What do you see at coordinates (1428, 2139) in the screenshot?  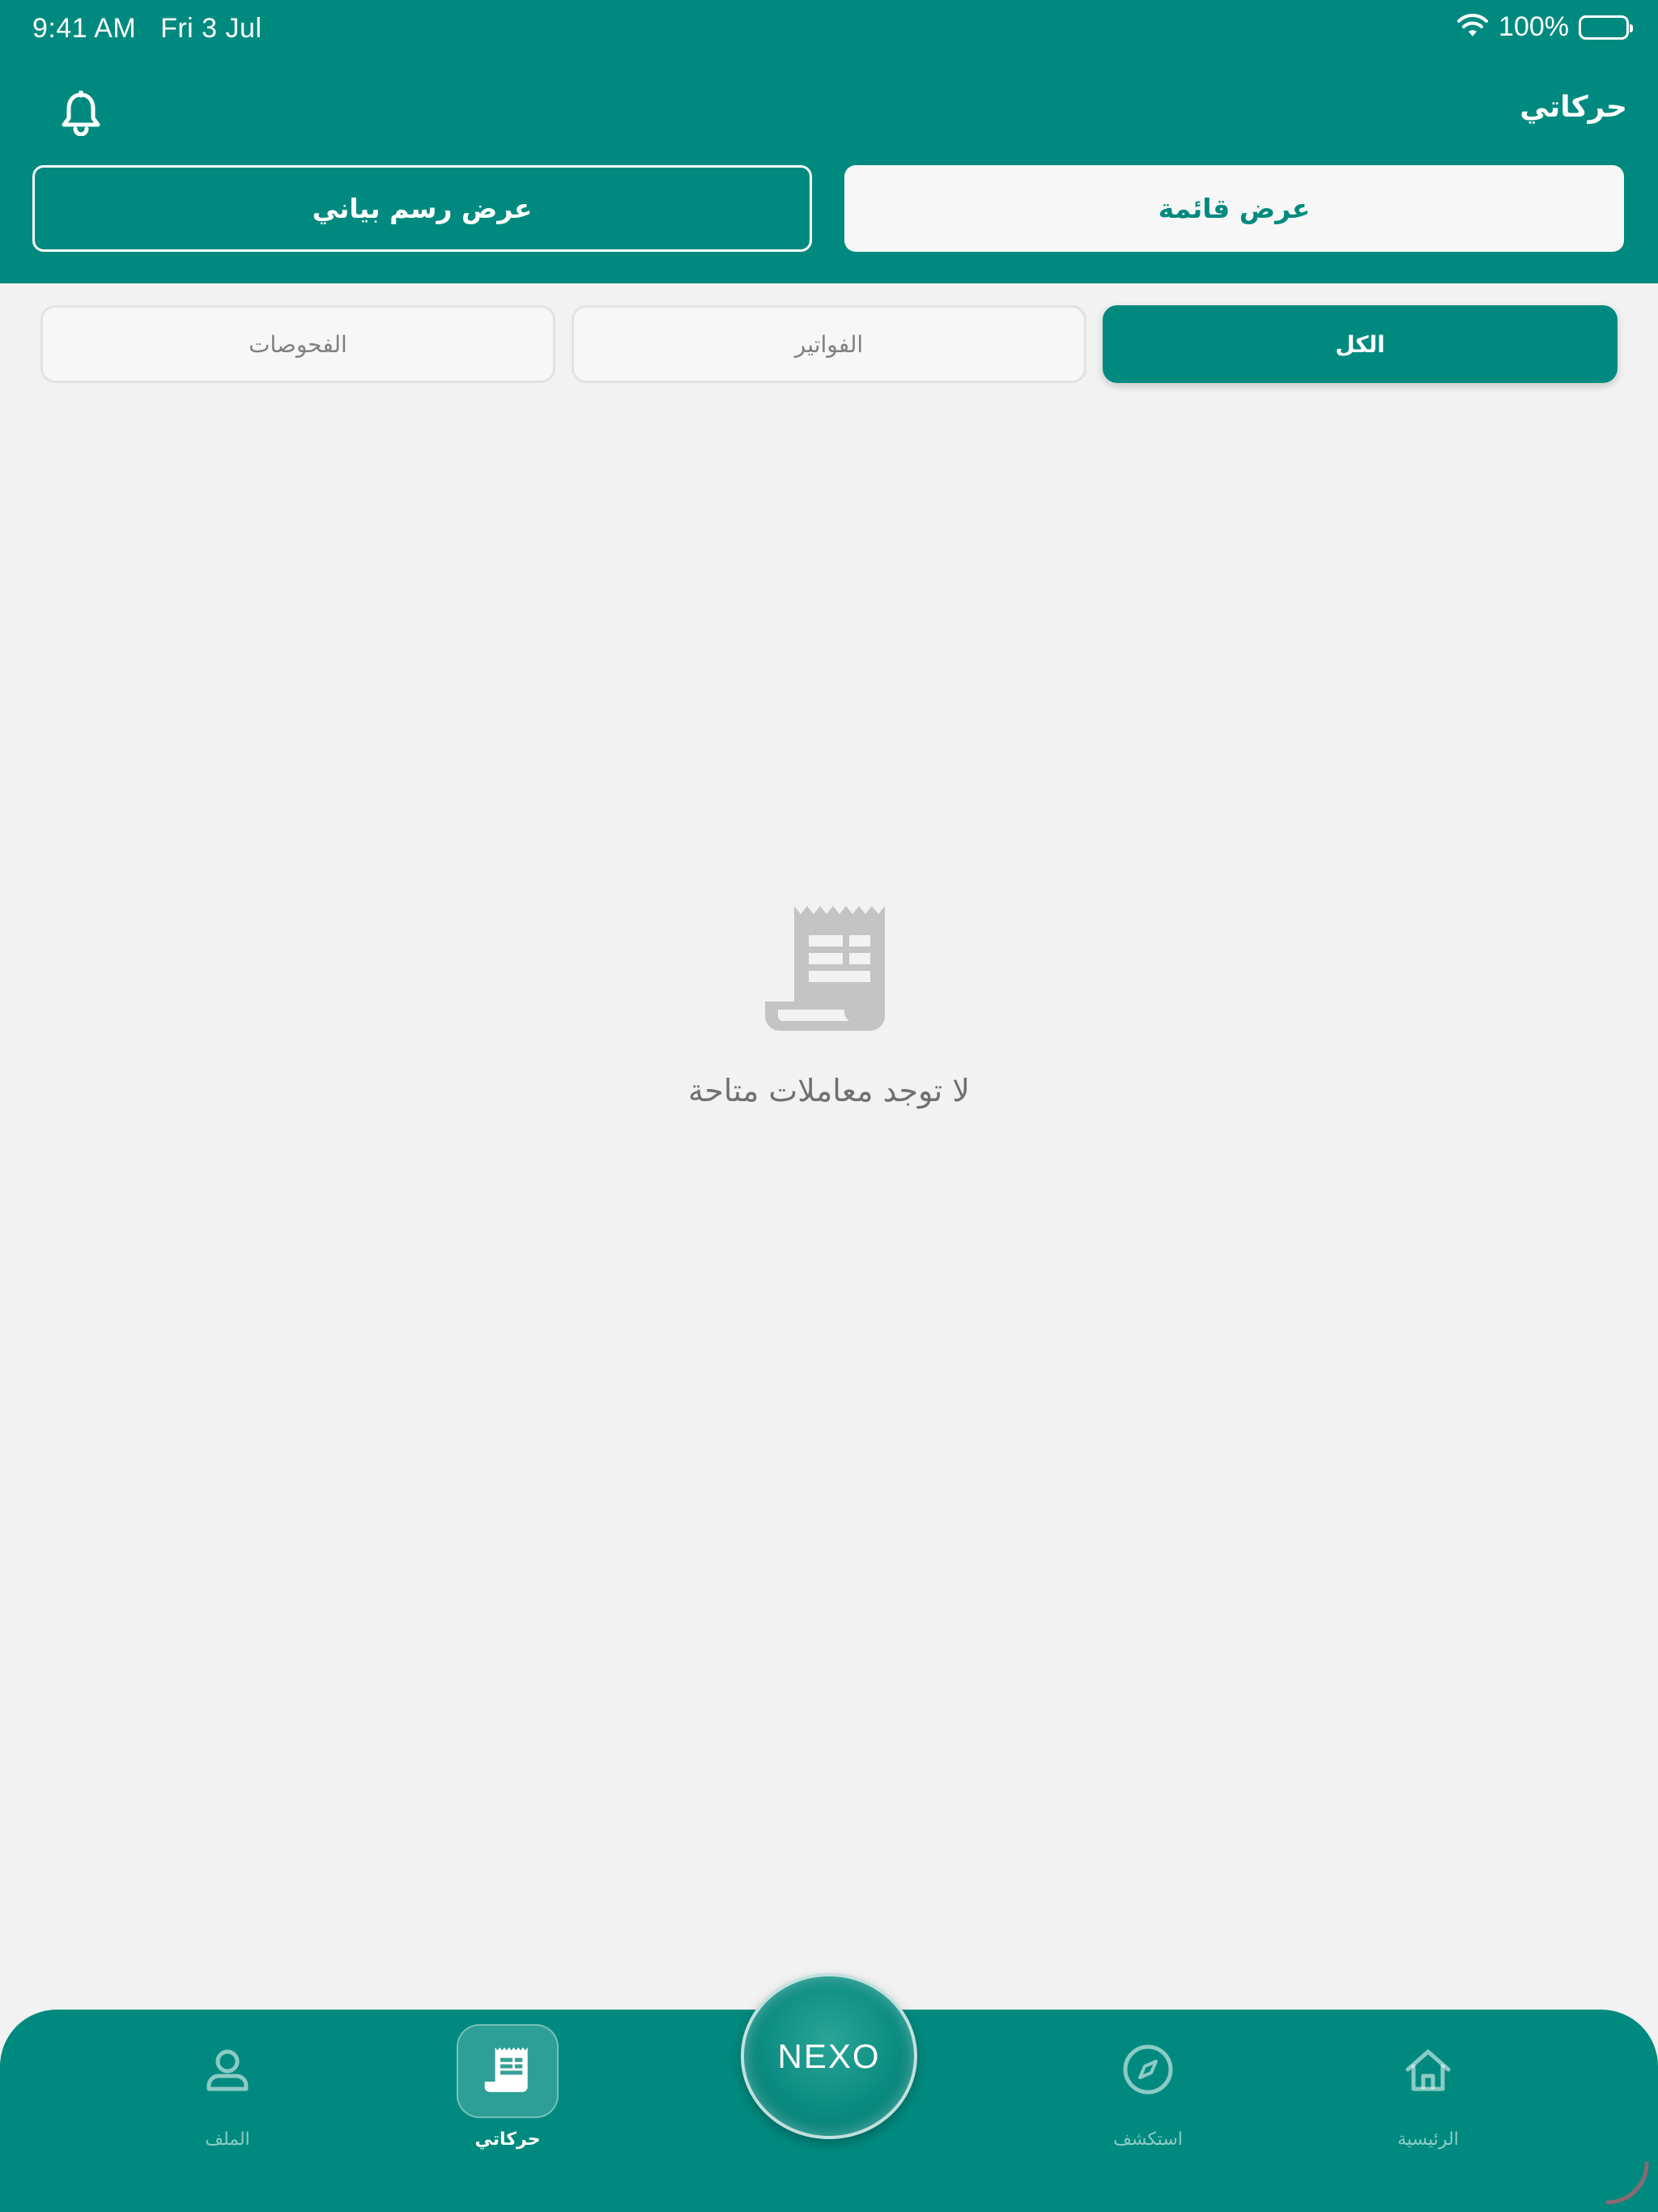 I see `nav-label-home: الرئيسية` at bounding box center [1428, 2139].